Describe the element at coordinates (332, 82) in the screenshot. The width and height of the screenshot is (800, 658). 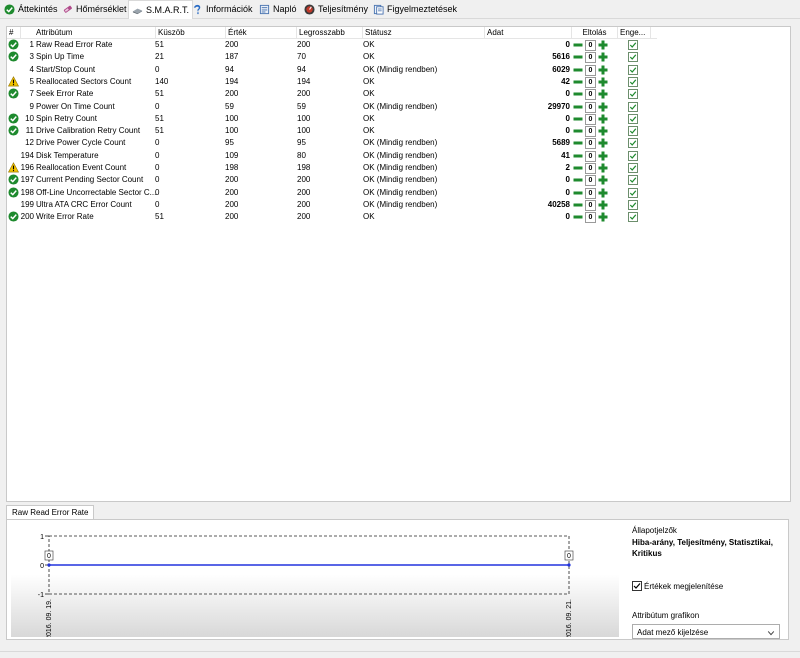
I see `table-row: 5 Reallocated Sectors Count 140 194 194 OK 42 0` at that location.